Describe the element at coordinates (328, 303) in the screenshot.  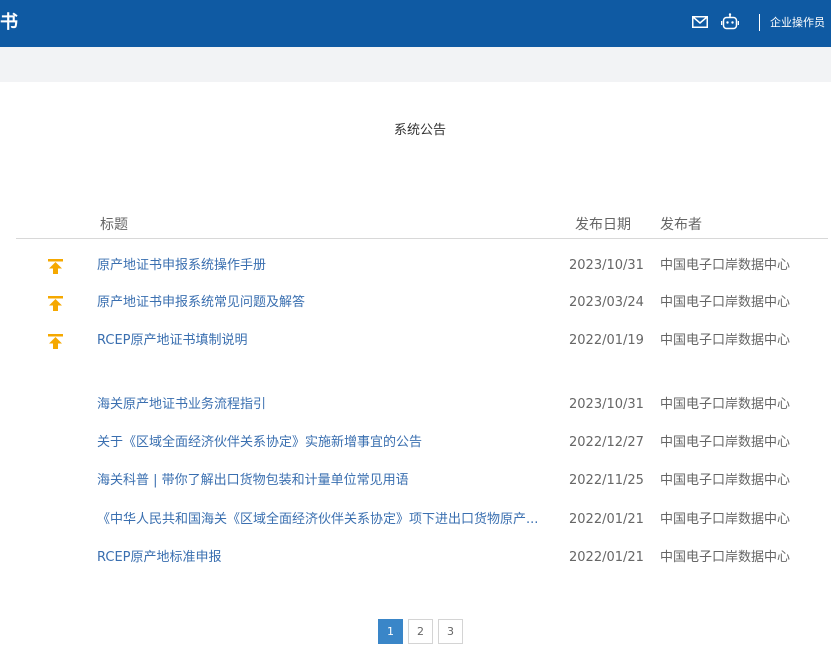
I see `notice-title-link: 原产地证书申报系统常见问题及解答` at that location.